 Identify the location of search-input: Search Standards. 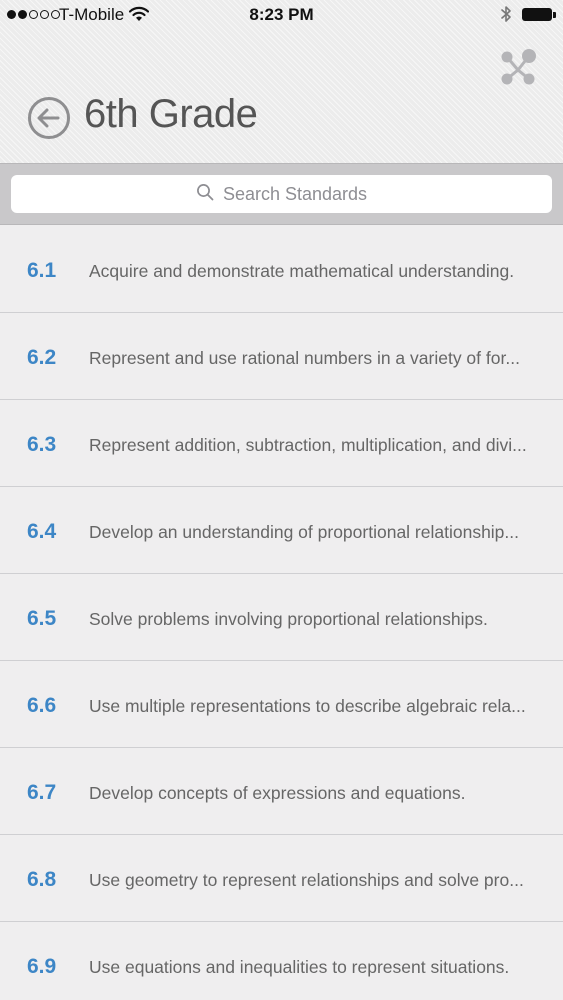
(281, 194).